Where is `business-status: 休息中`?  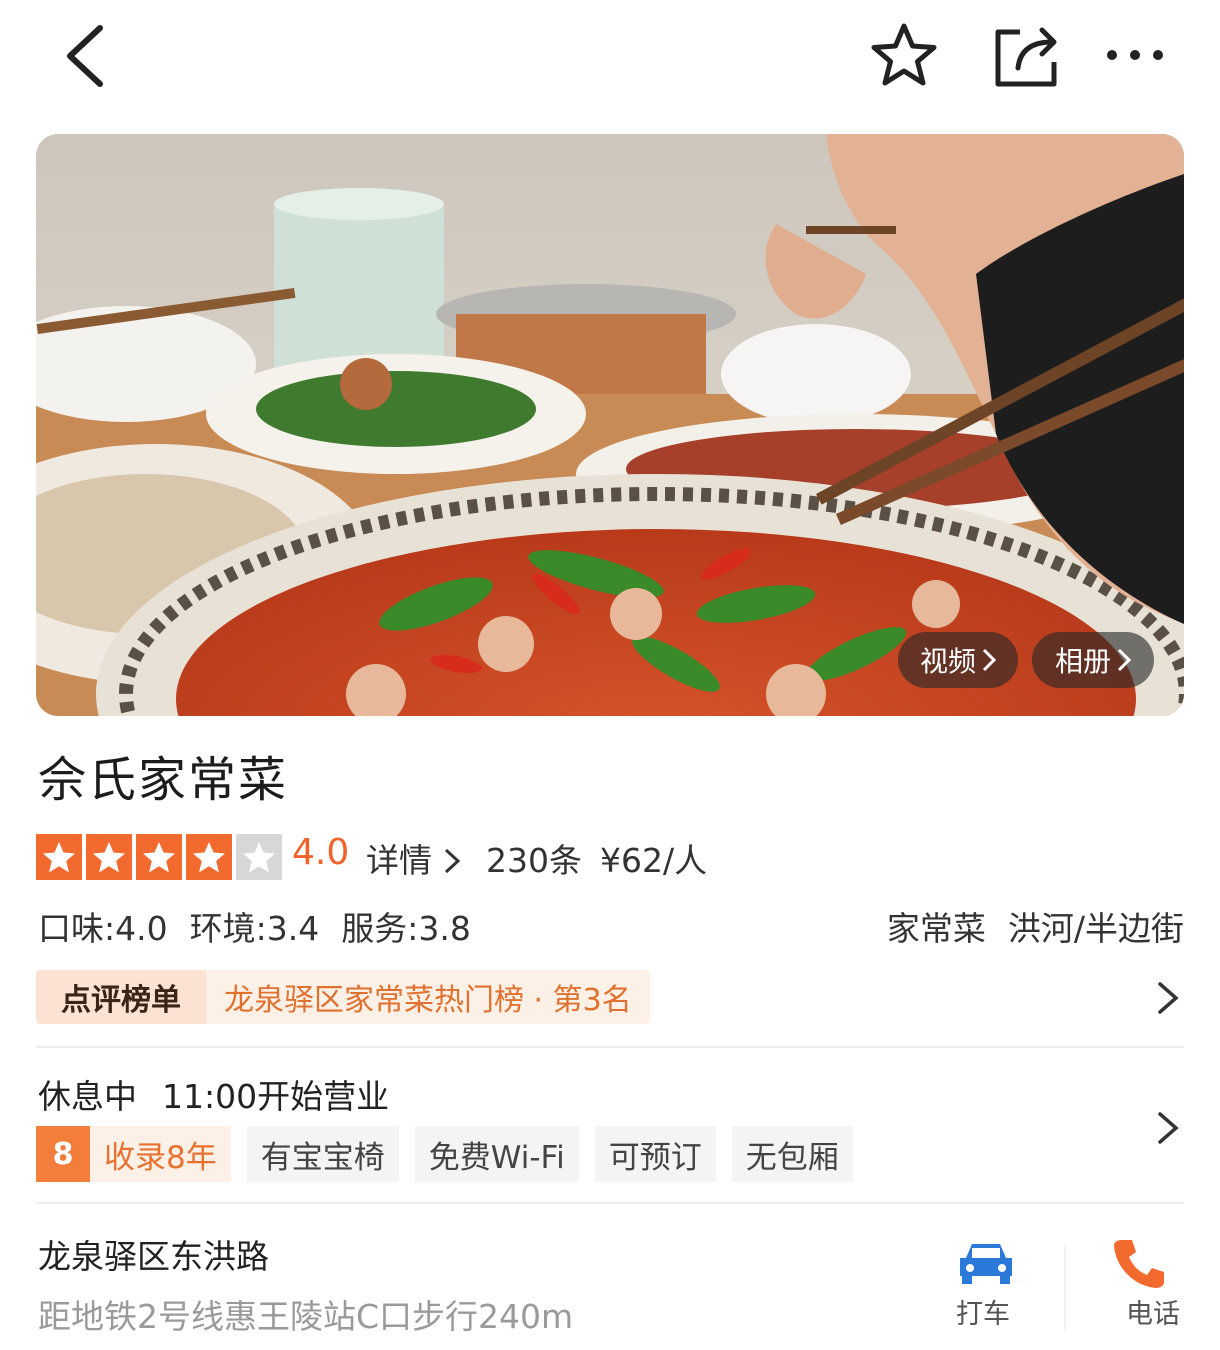 business-status: 休息中 is located at coordinates (87, 1096).